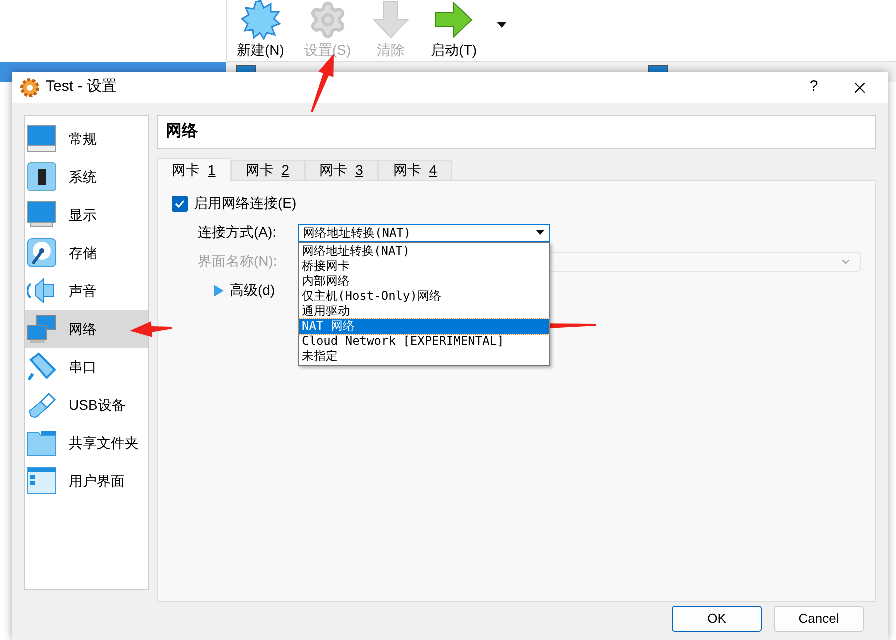 Image resolution: width=896 pixels, height=640 pixels. Describe the element at coordinates (391, 20) in the screenshot. I see `down-arrow-icon` at that location.